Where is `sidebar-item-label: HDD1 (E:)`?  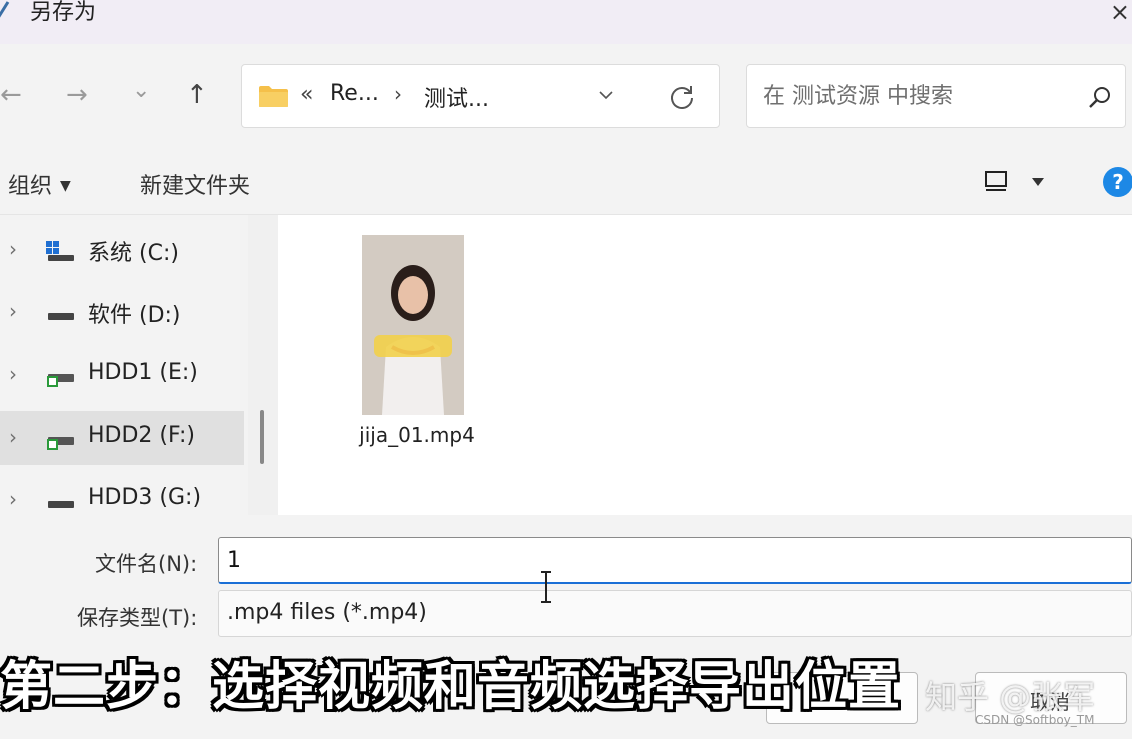
sidebar-item-label: HDD1 (E:) is located at coordinates (143, 372).